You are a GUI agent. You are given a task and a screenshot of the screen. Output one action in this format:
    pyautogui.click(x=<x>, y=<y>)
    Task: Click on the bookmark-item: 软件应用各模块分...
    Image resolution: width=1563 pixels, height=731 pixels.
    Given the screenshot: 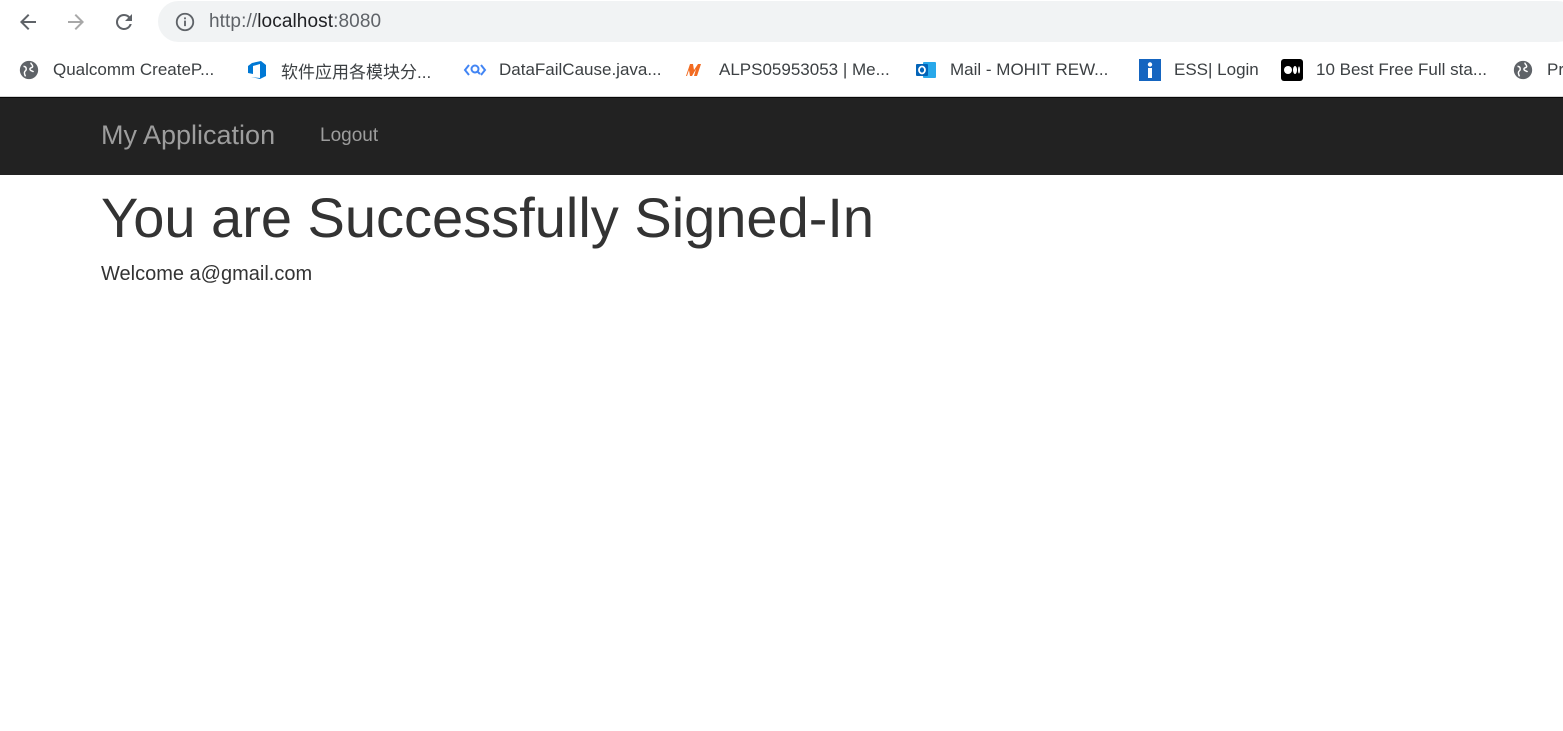 What is the action you would take?
    pyautogui.click(x=338, y=70)
    